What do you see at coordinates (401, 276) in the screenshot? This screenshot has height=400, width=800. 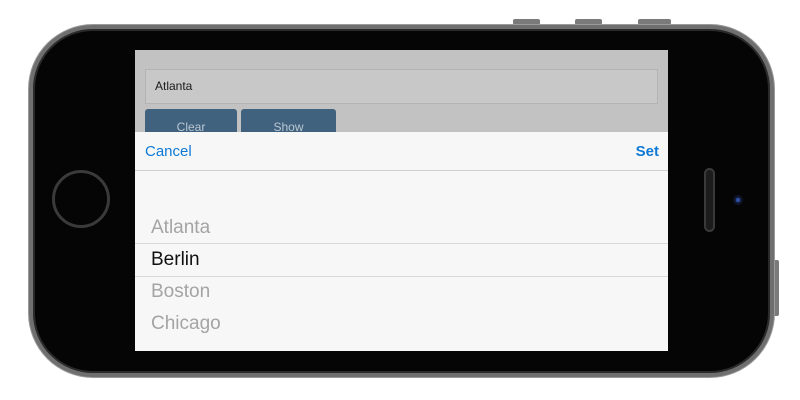 I see `selection-bottom-divider` at bounding box center [401, 276].